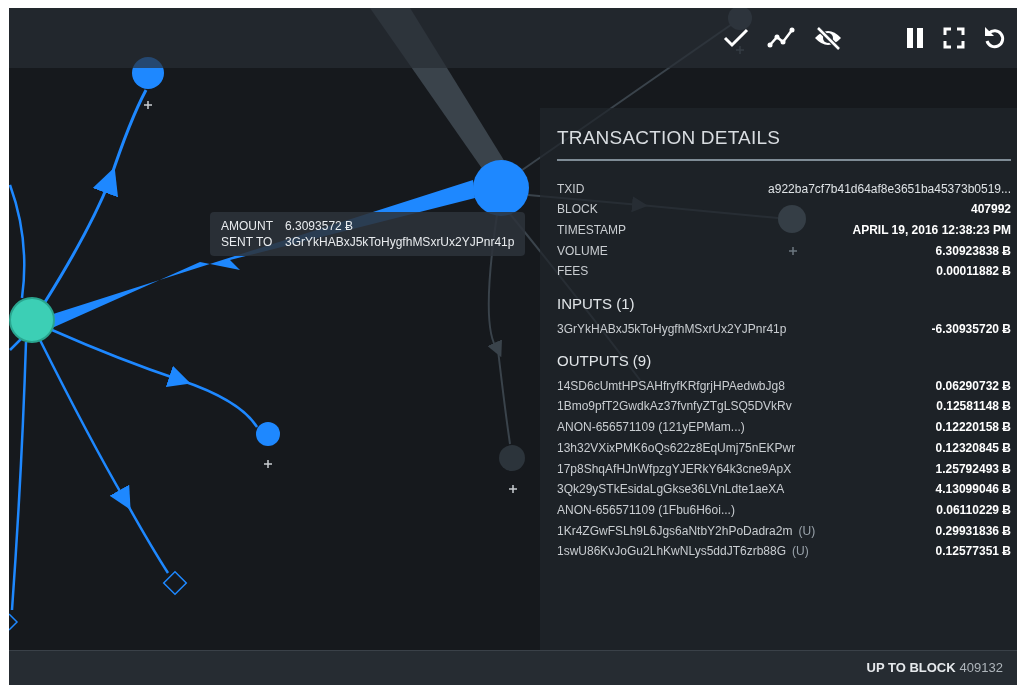 Image resolution: width=1017 pixels, height=685 pixels. Describe the element at coordinates (971, 329) in the screenshot. I see `input-amount: -6.30935720 Ƀ` at that location.